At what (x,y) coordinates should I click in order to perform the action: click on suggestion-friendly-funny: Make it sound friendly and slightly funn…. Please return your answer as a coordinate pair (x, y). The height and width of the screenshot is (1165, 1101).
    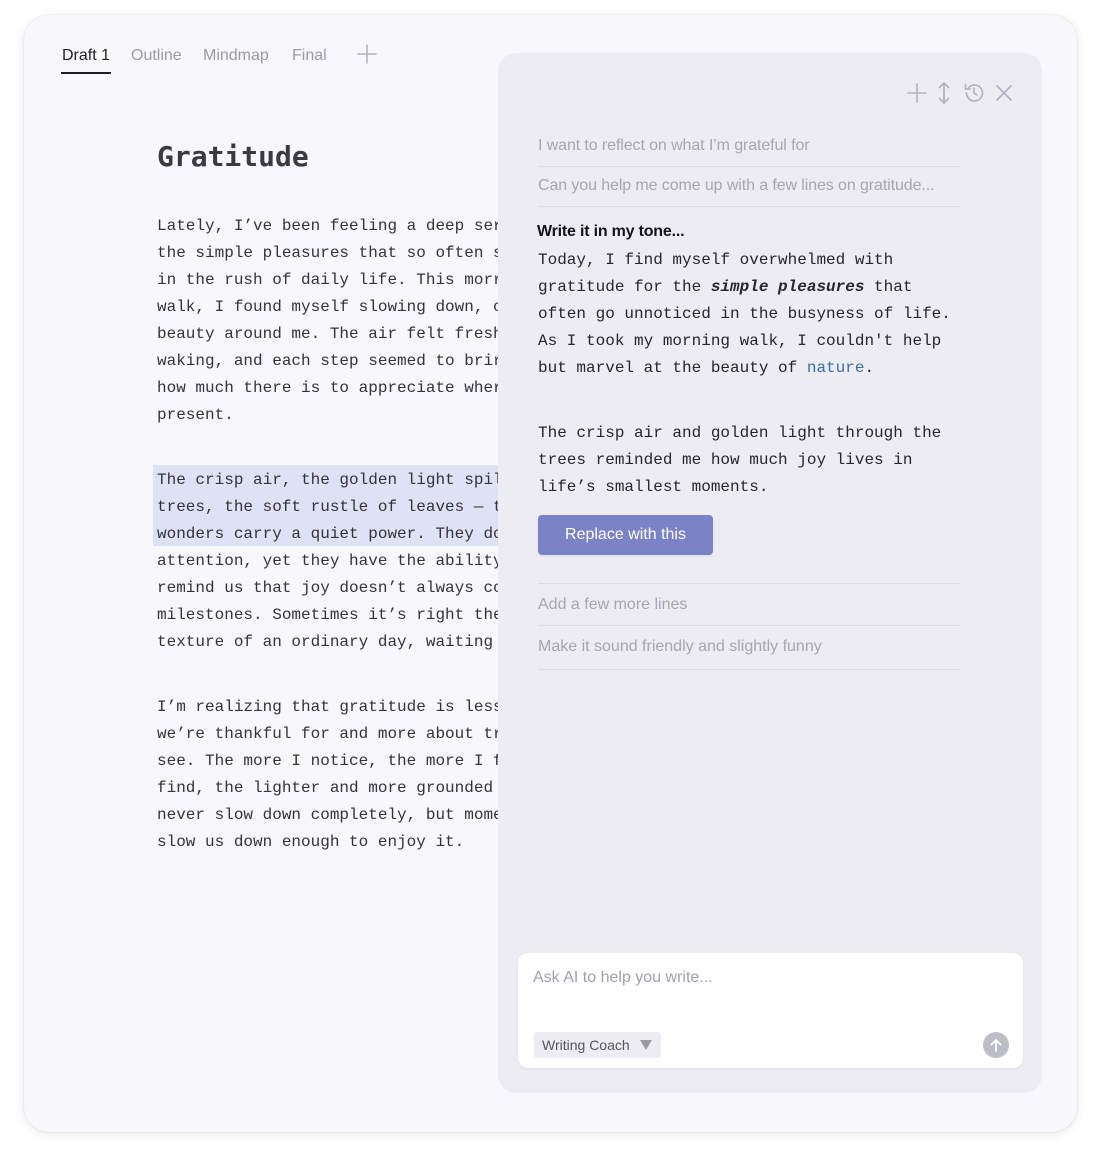
    Looking at the image, I should click on (680, 647).